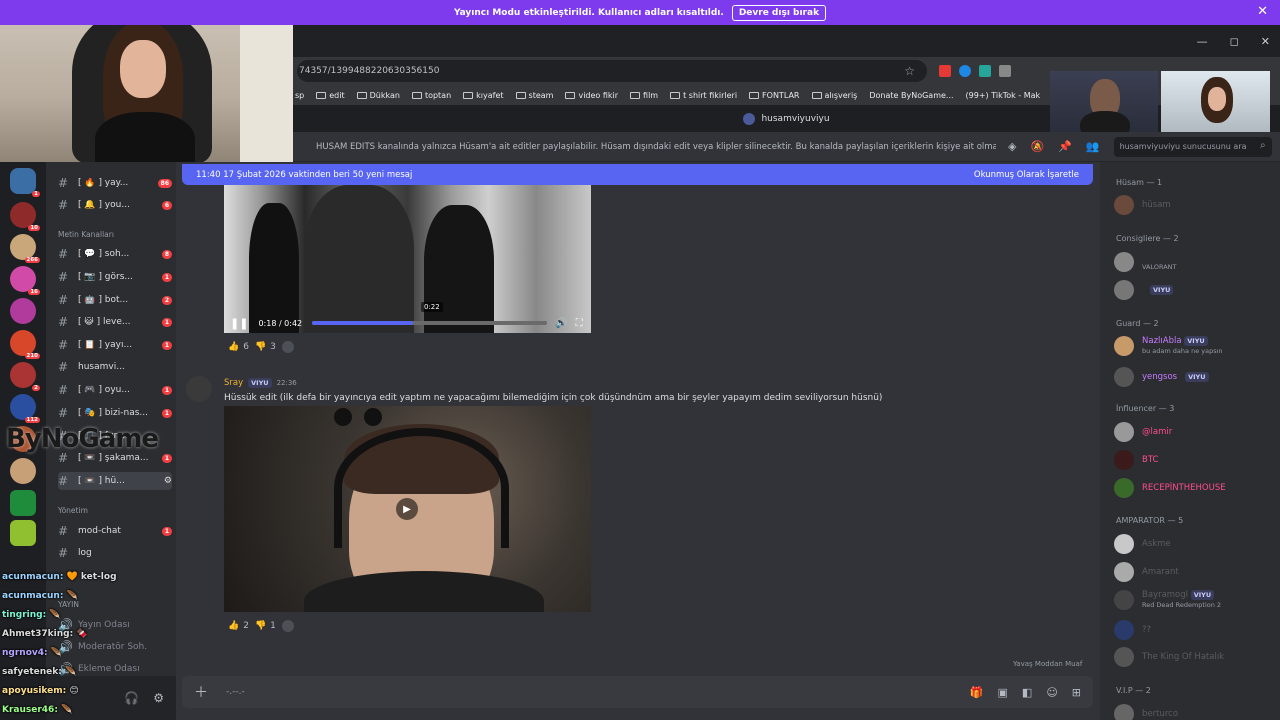  What do you see at coordinates (1265, 41) in the screenshot?
I see `close-window-icon: ✕` at bounding box center [1265, 41].